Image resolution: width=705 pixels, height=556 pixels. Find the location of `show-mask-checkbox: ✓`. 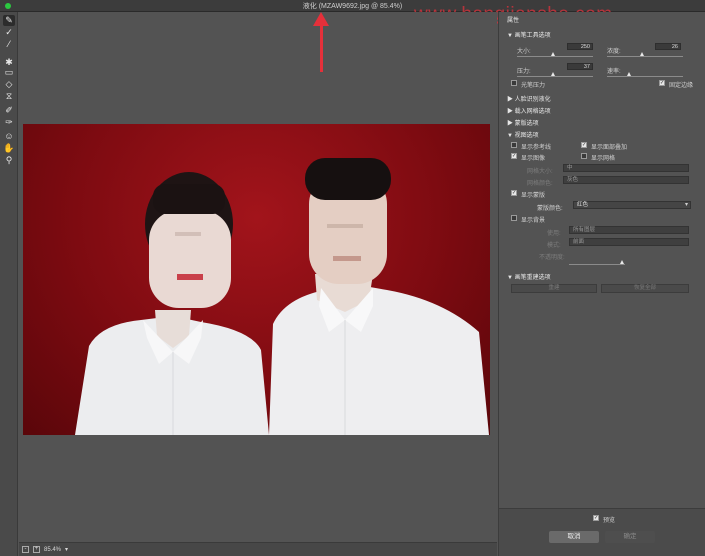

show-mask-checkbox: ✓ is located at coordinates (514, 193).